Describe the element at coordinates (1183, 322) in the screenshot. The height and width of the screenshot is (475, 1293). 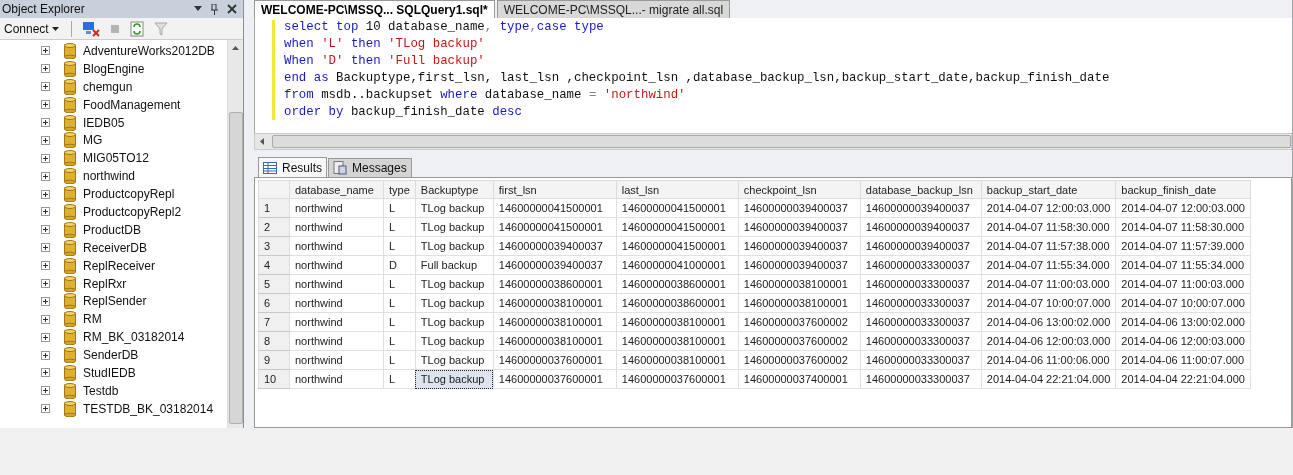
I see `table-cell: 2014-04-06 13:00:02.000` at that location.